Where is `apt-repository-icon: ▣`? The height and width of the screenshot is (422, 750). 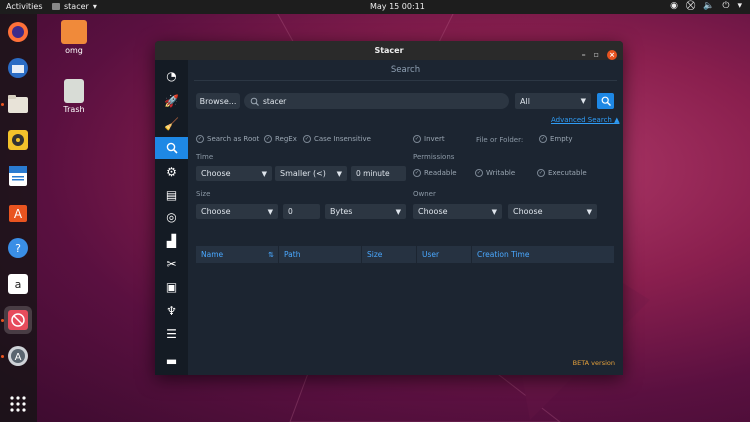
apt-repository-icon: ▣ is located at coordinates (171, 287).